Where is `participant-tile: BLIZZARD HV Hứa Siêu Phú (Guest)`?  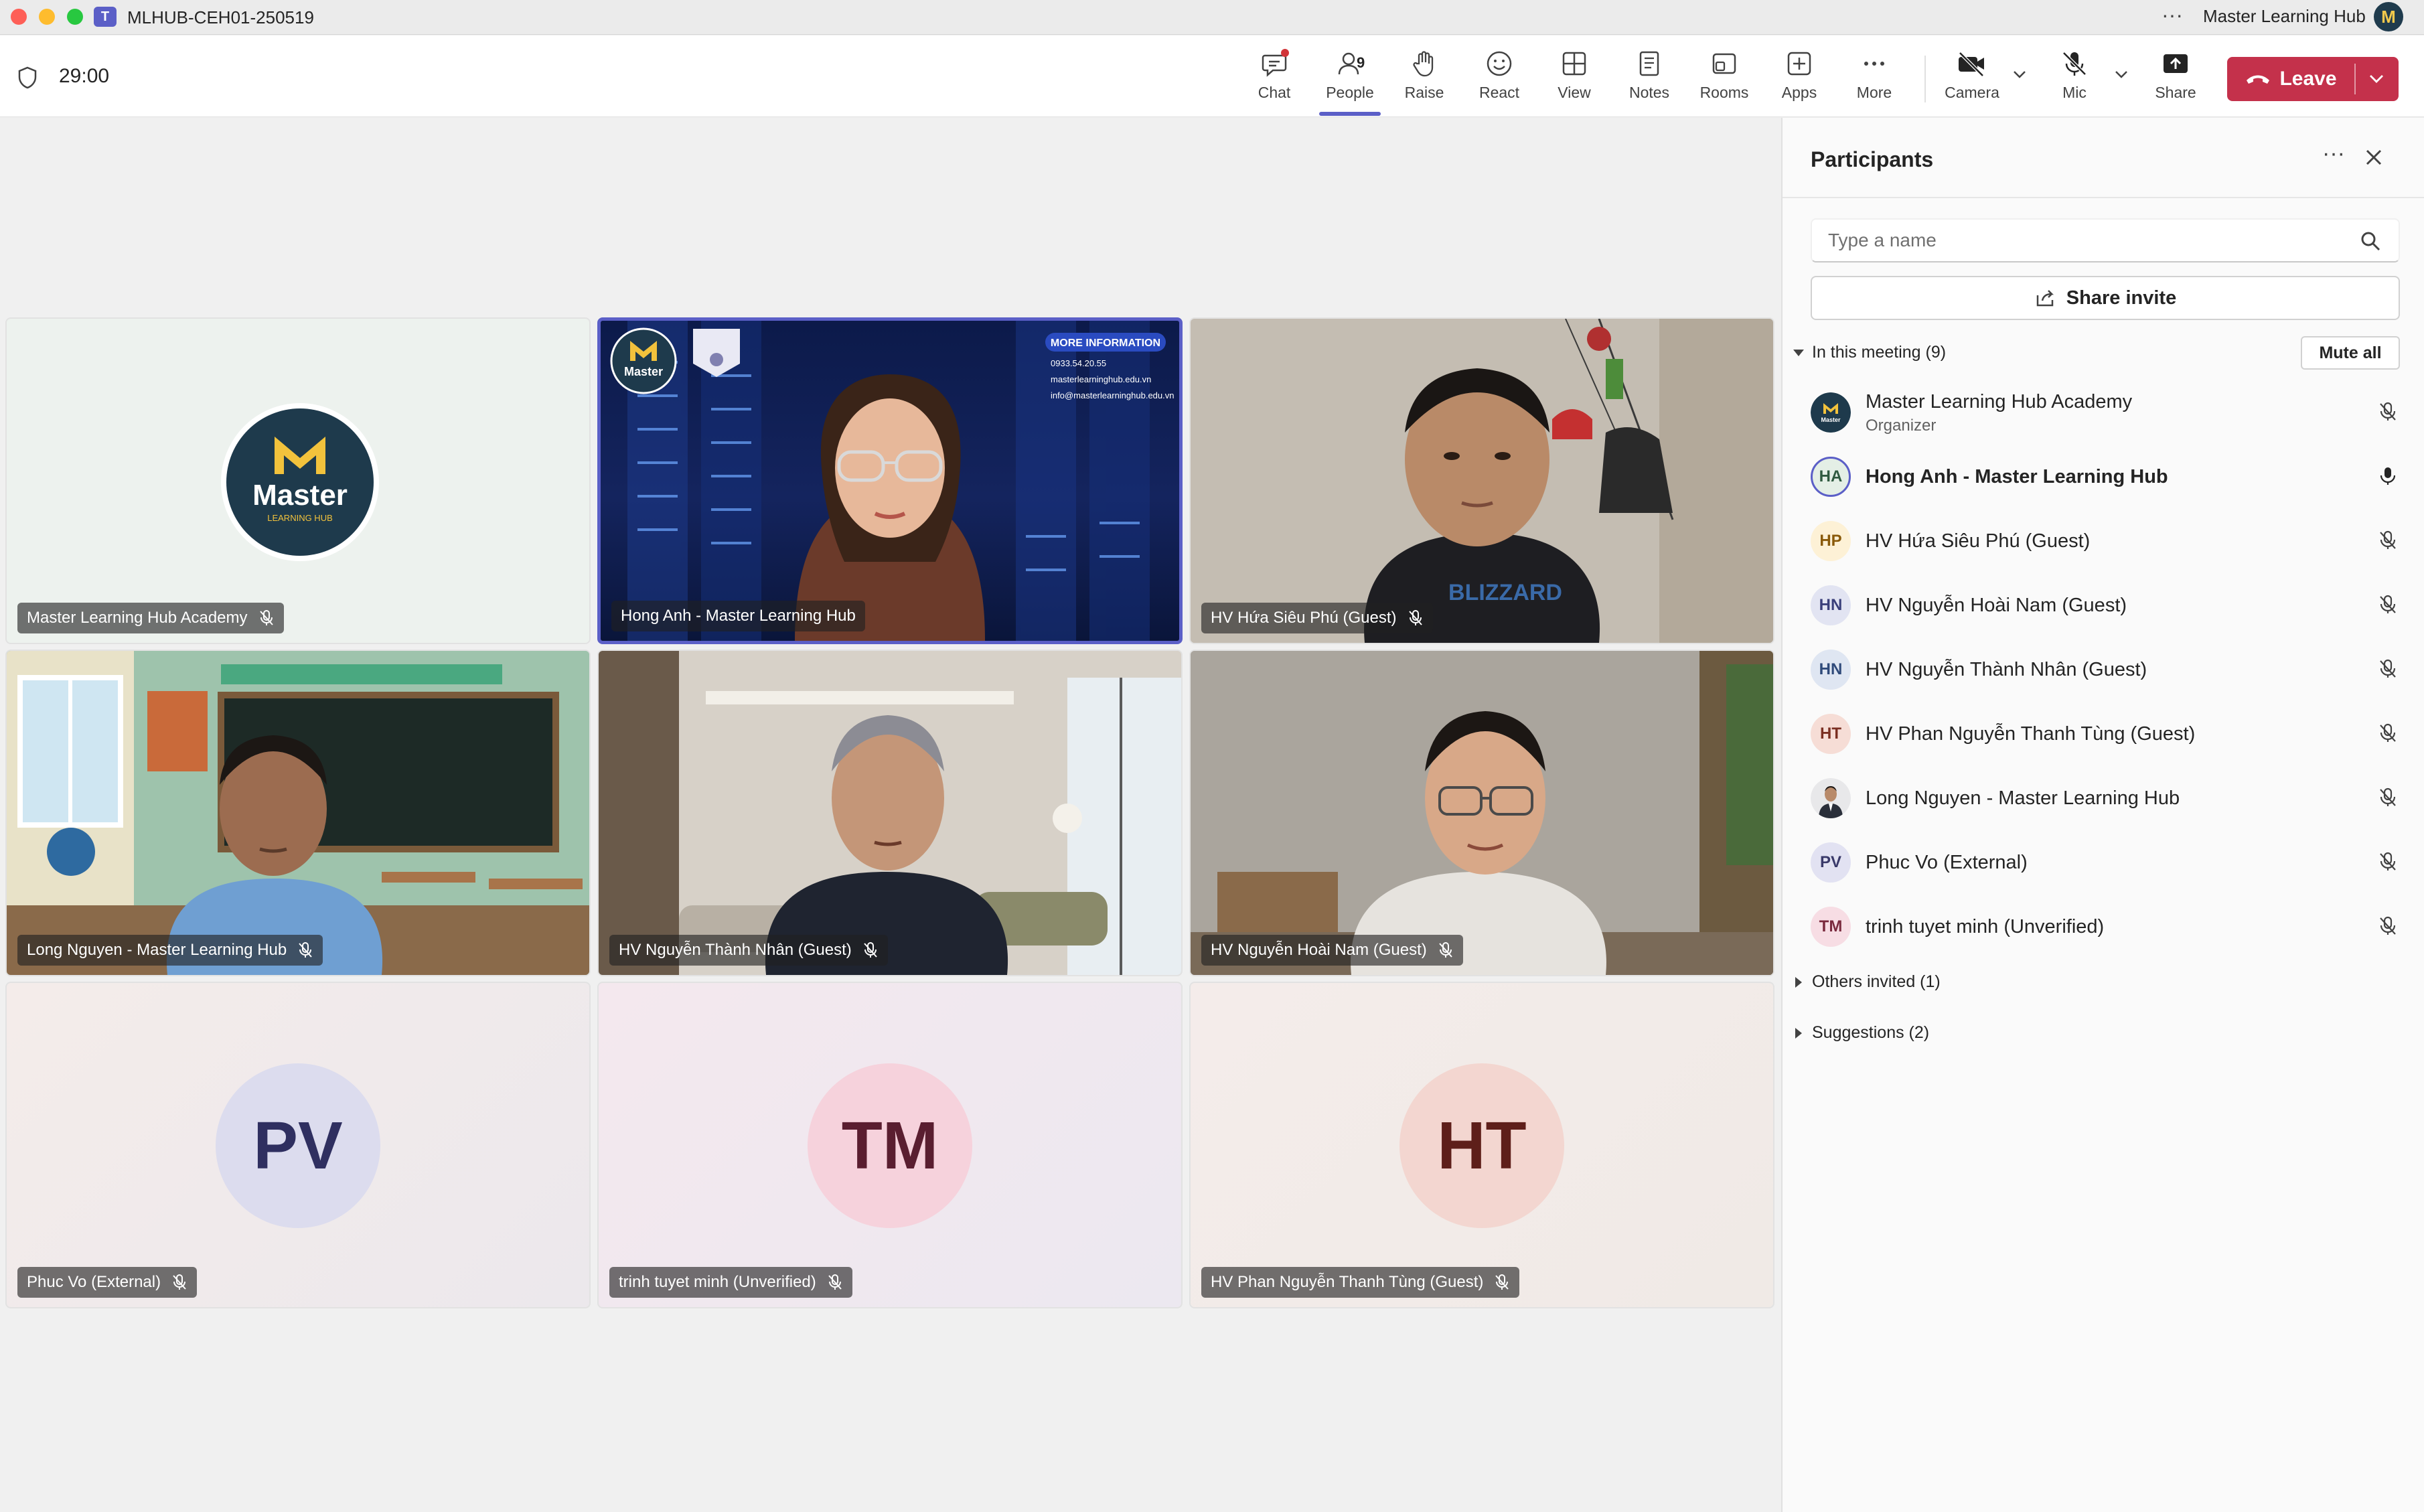
participant-tile: BLIZZARD HV Hứa Siêu Phú (Guest) is located at coordinates (1481, 481).